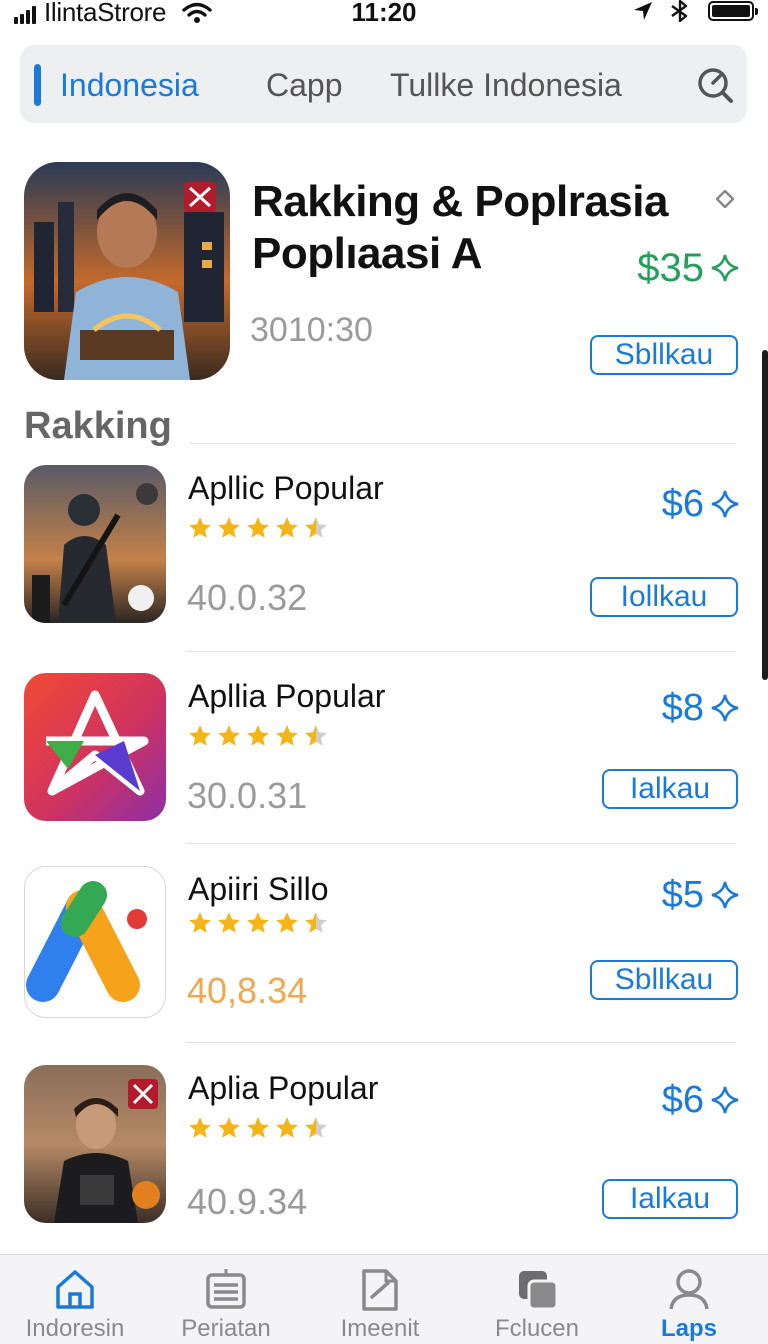 This screenshot has width=768, height=1344. Describe the element at coordinates (226, 1289) in the screenshot. I see `list-icon` at that location.